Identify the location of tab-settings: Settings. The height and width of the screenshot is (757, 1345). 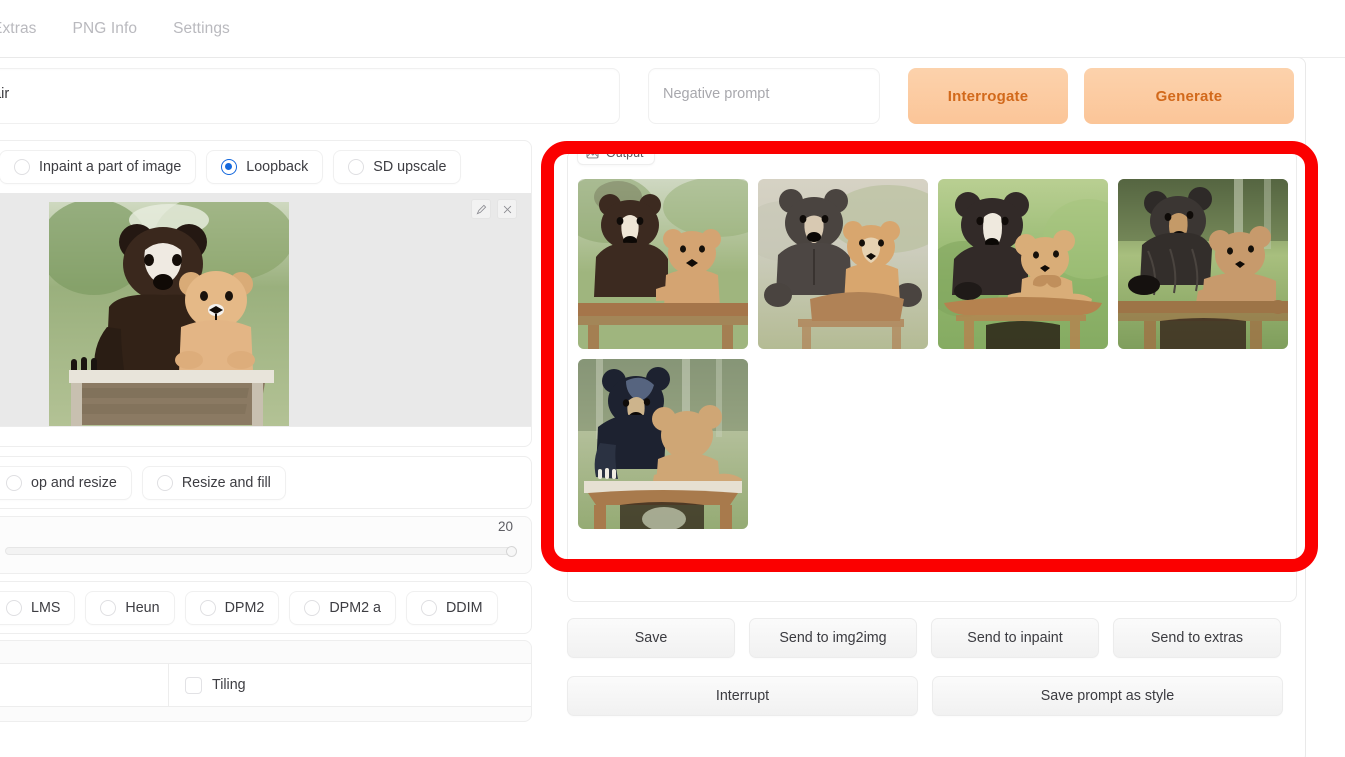
(201, 29).